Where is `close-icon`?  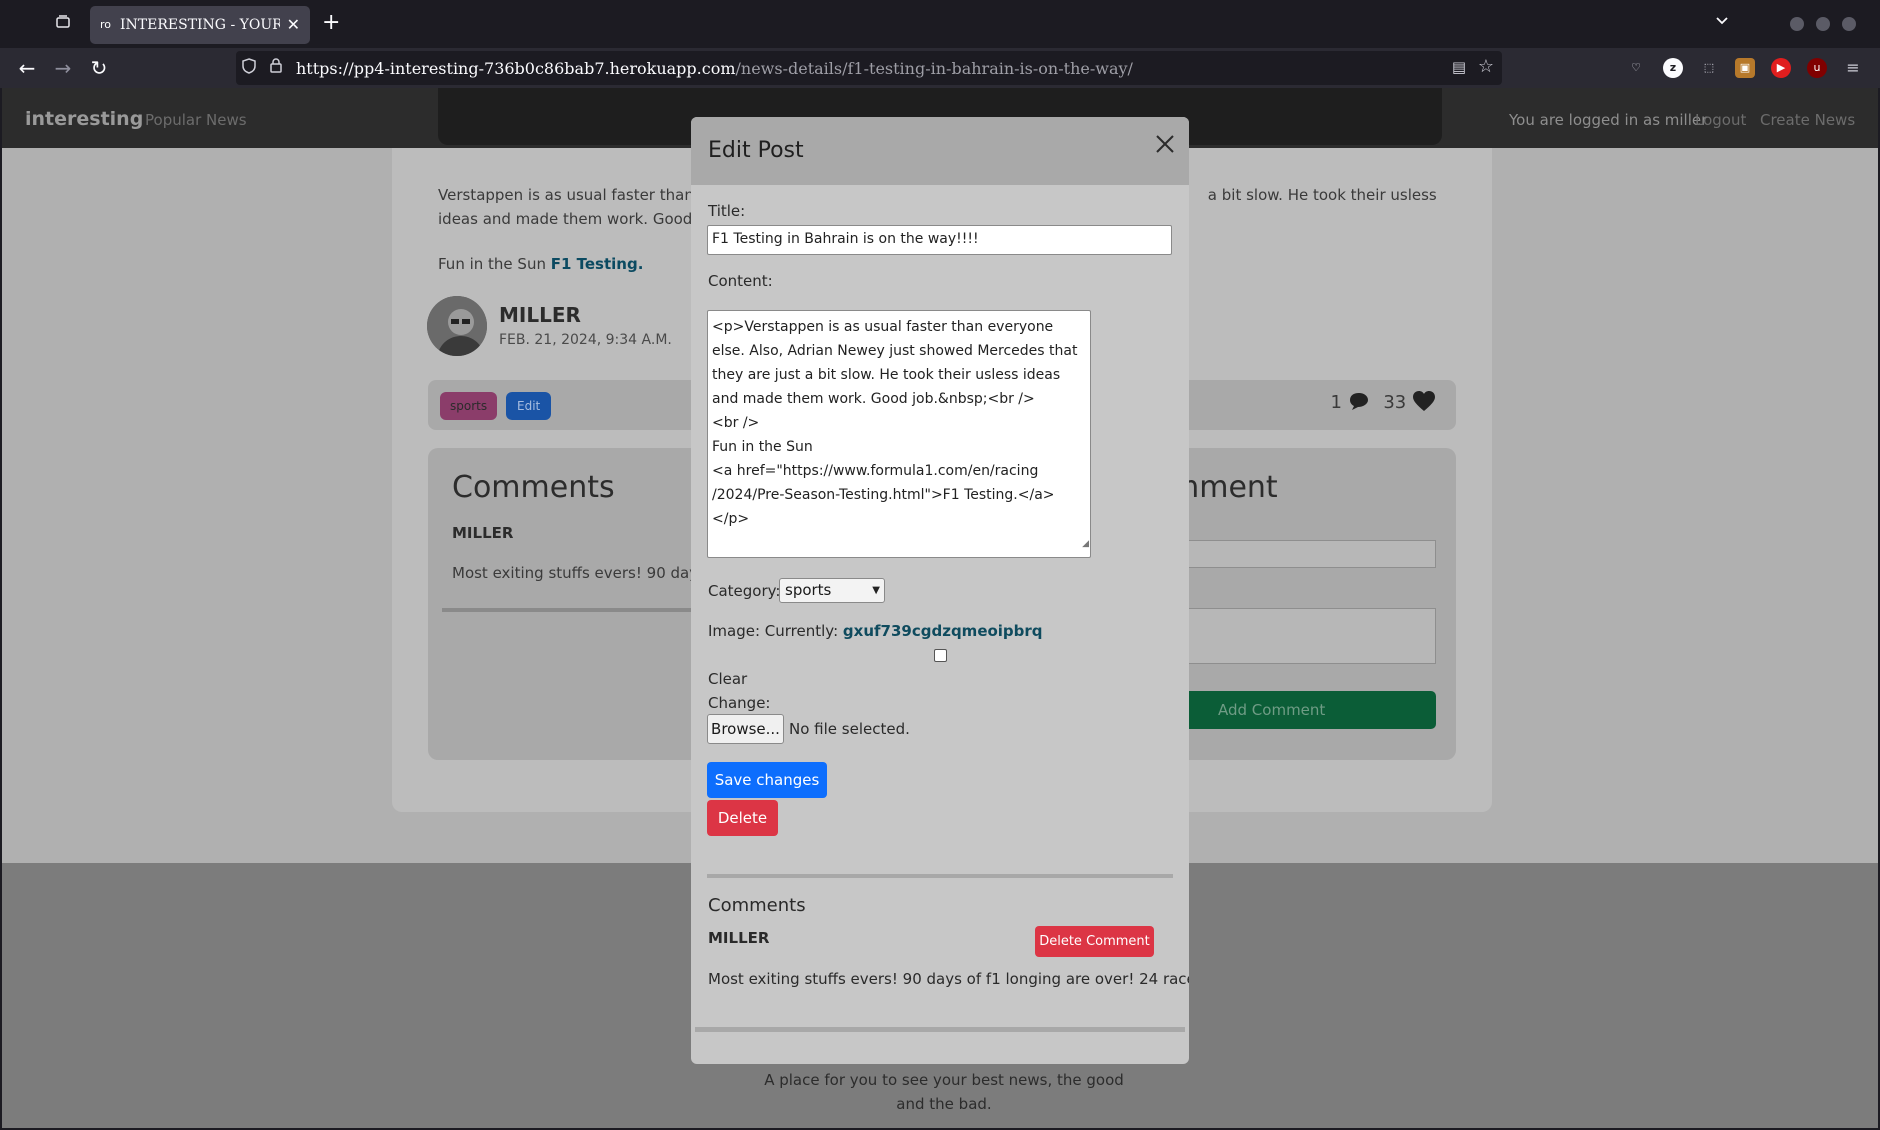 close-icon is located at coordinates (1165, 146).